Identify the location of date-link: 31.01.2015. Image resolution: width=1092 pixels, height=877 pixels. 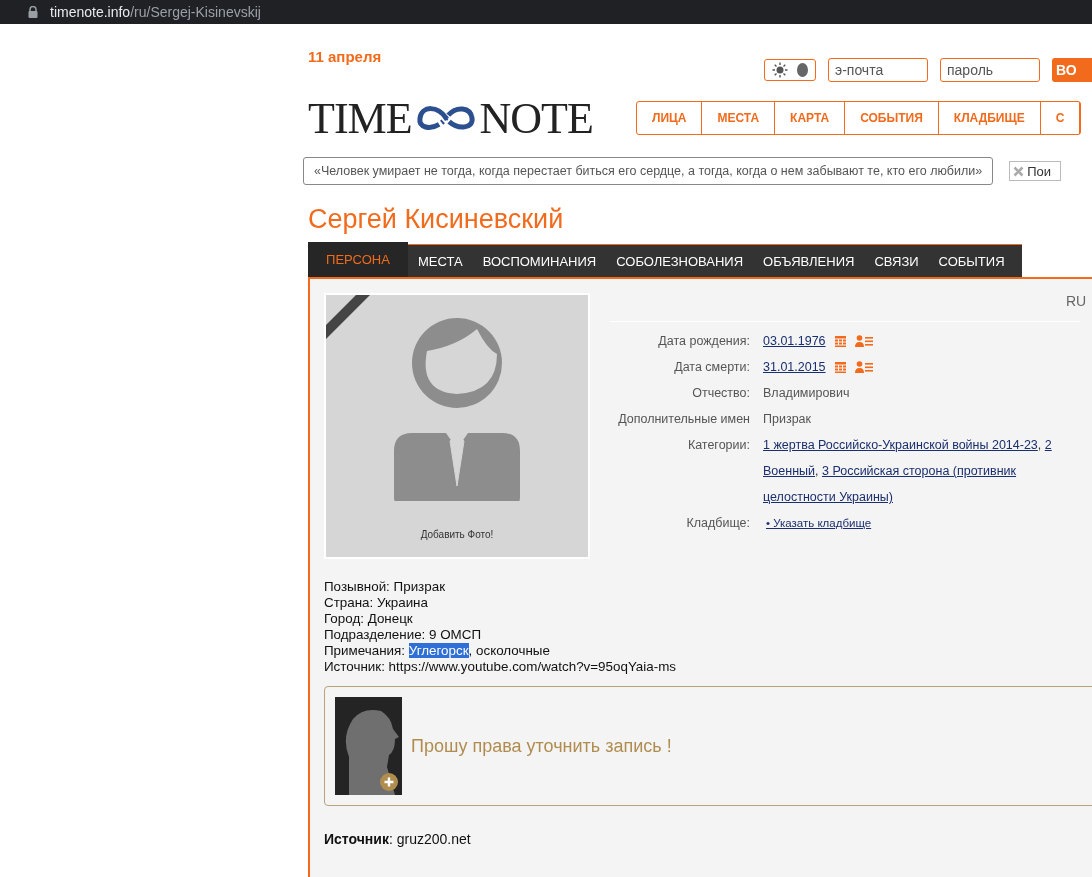
(794, 367).